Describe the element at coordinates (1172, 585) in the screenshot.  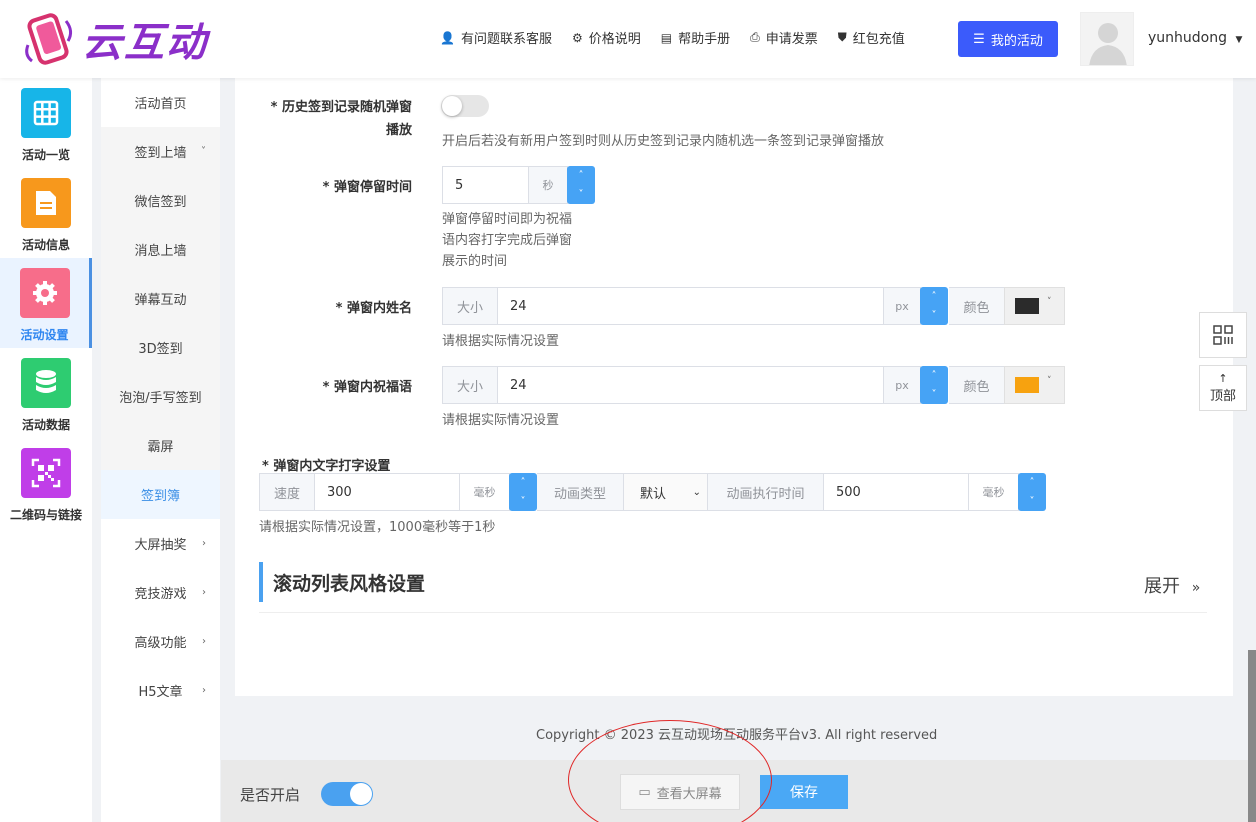
I see `expand-toggle: 展开 »` at that location.